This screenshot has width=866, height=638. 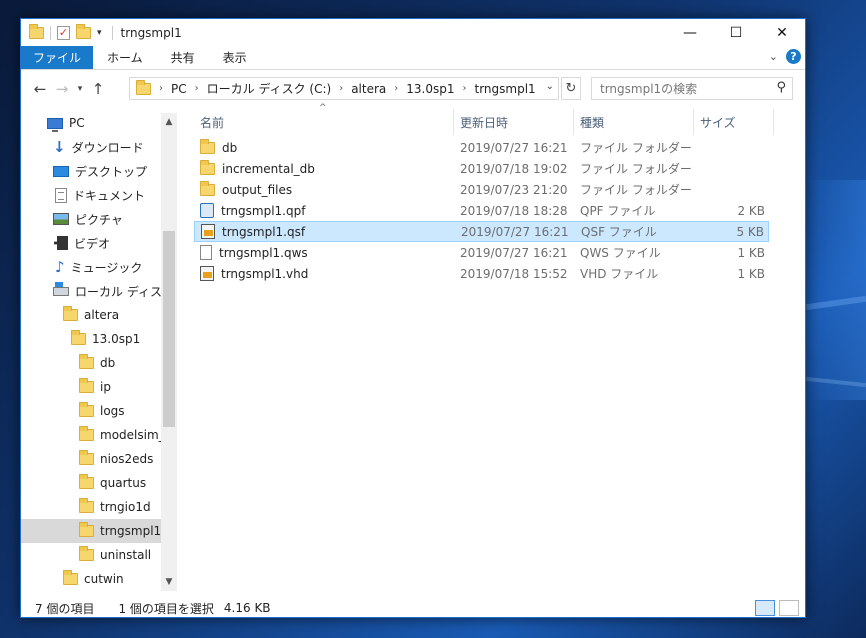 I want to click on file-type: ファイル フォルダー, so click(x=636, y=190).